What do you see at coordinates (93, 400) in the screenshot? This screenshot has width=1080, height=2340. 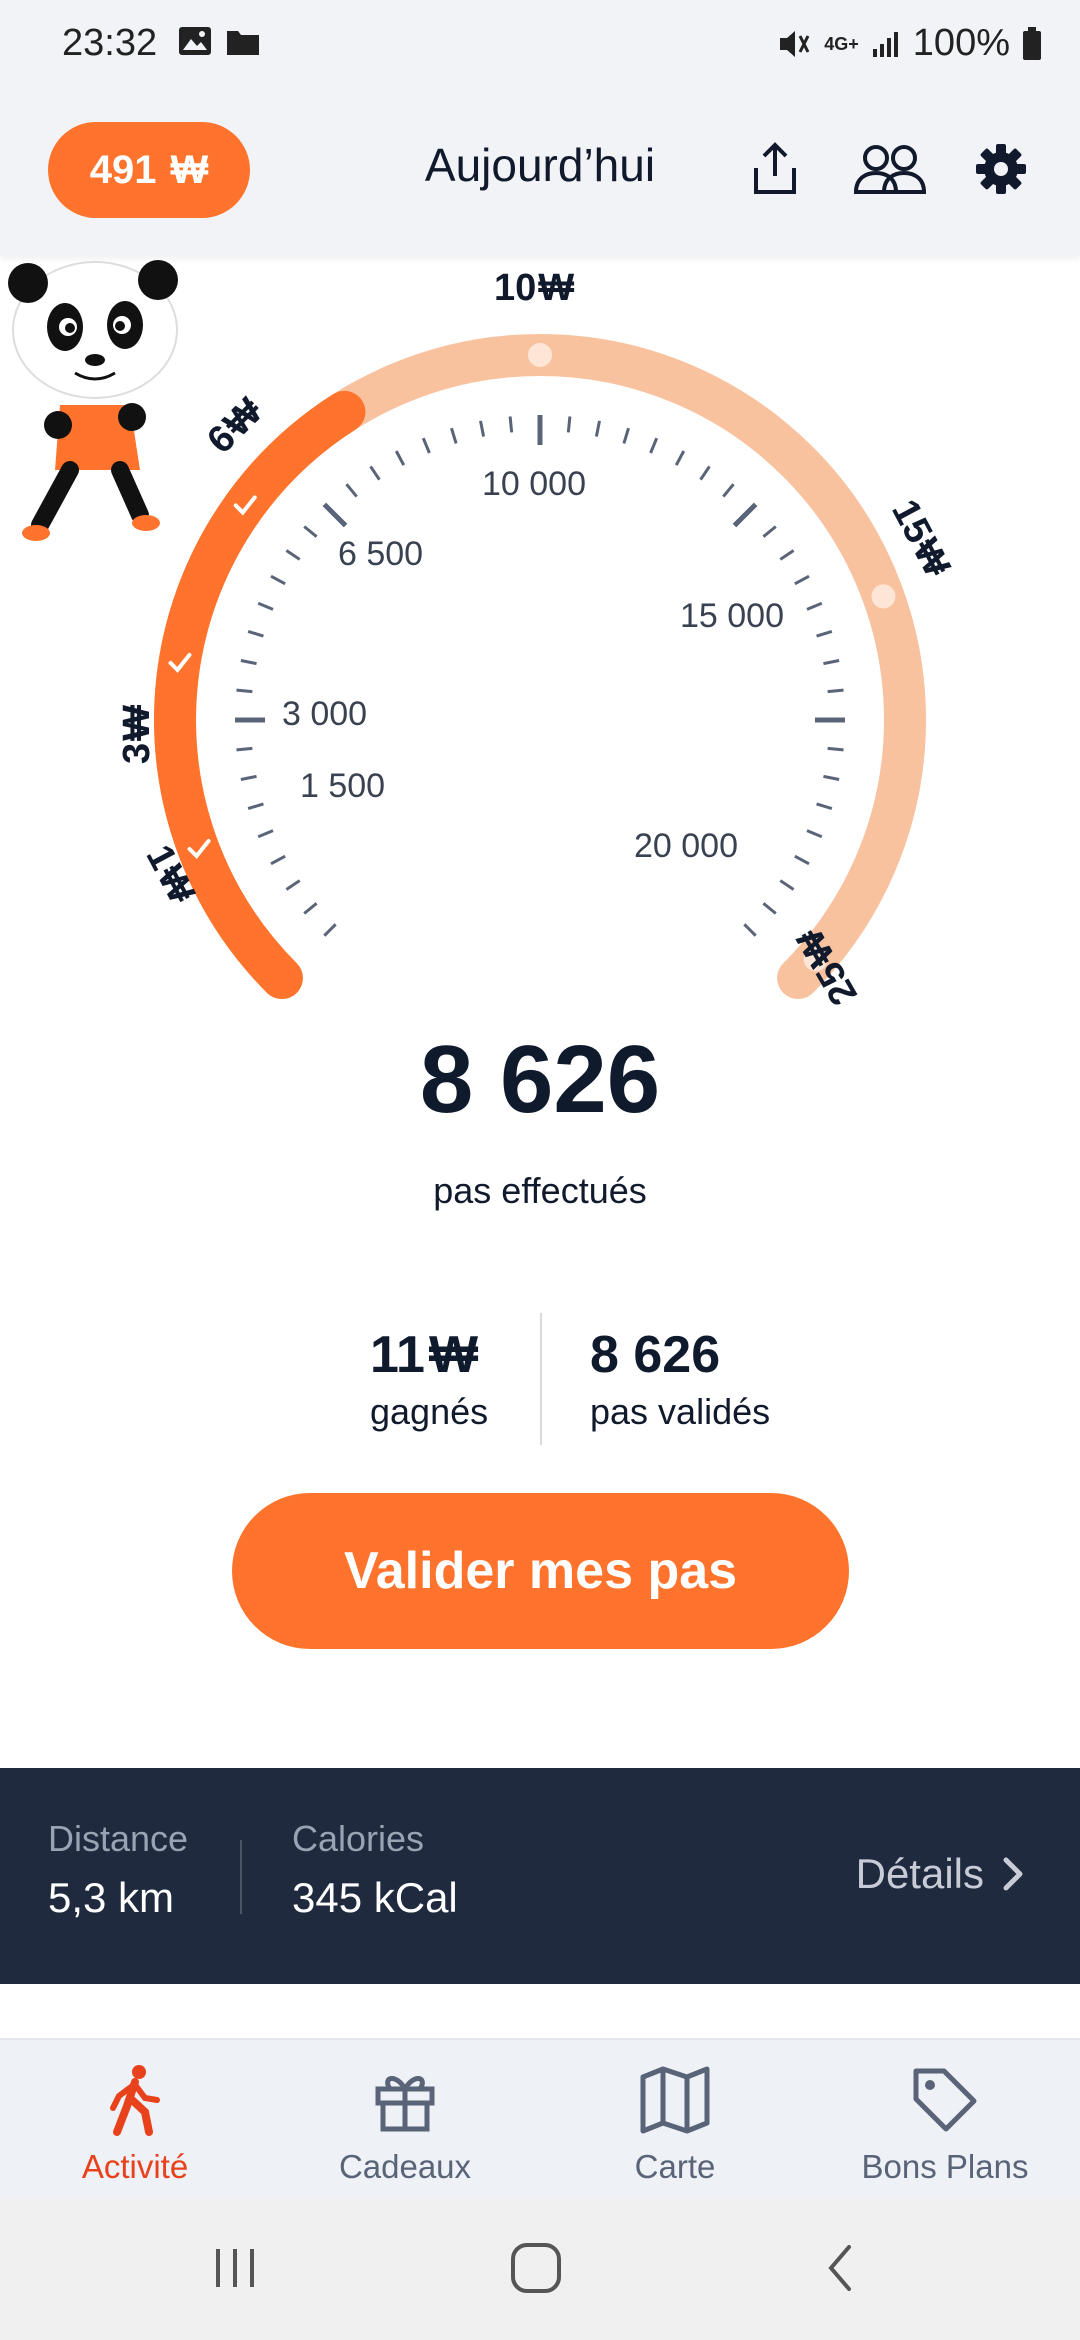 I see `panda-mascot` at bounding box center [93, 400].